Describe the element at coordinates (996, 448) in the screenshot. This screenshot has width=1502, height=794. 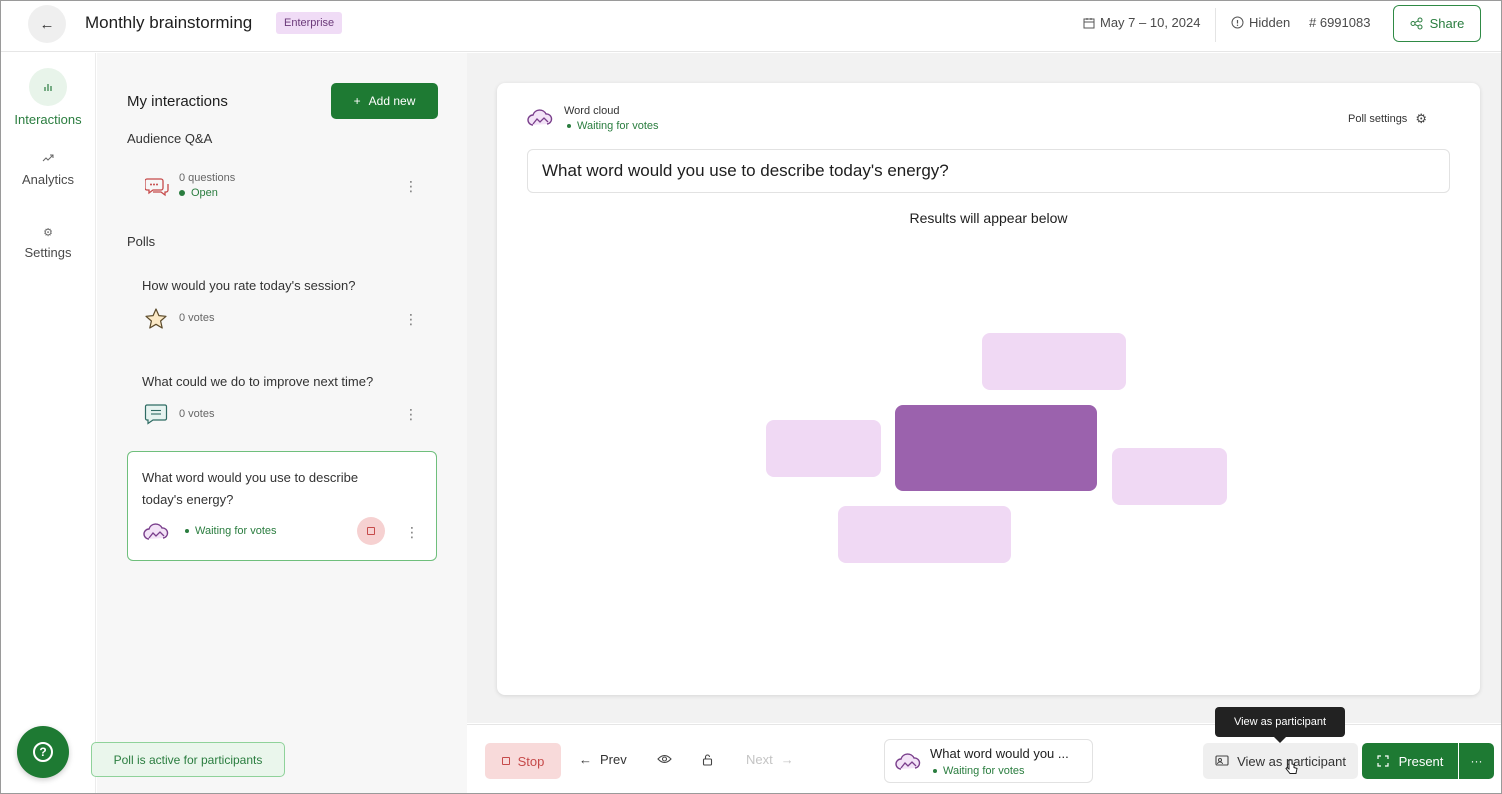
I see `word-cloud-placeholder-block-main` at that location.